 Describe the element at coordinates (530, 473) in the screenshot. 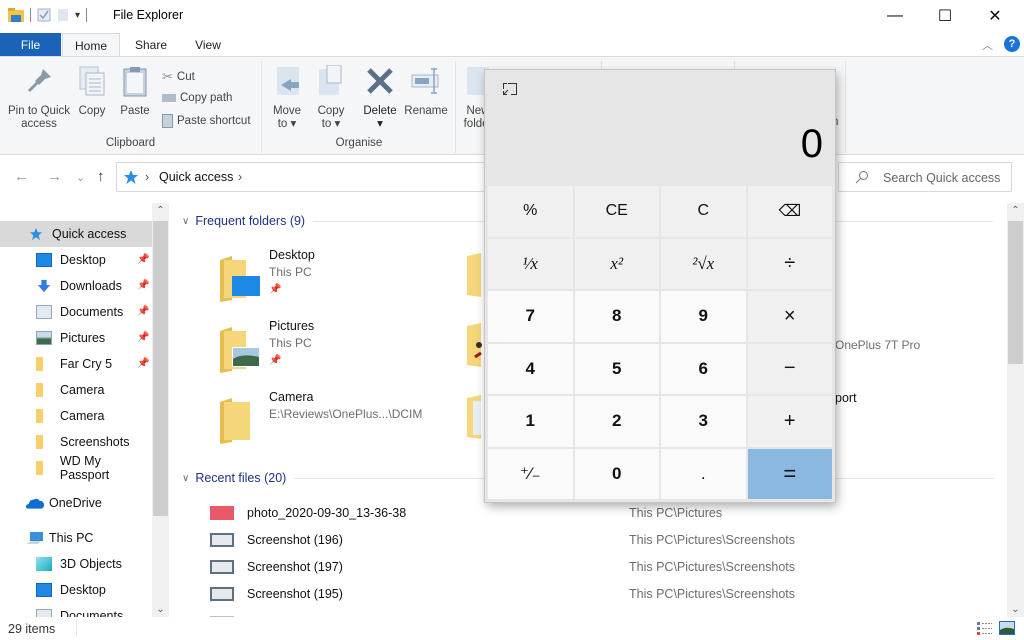

I see `key-negate: ⁺⁄₋` at that location.